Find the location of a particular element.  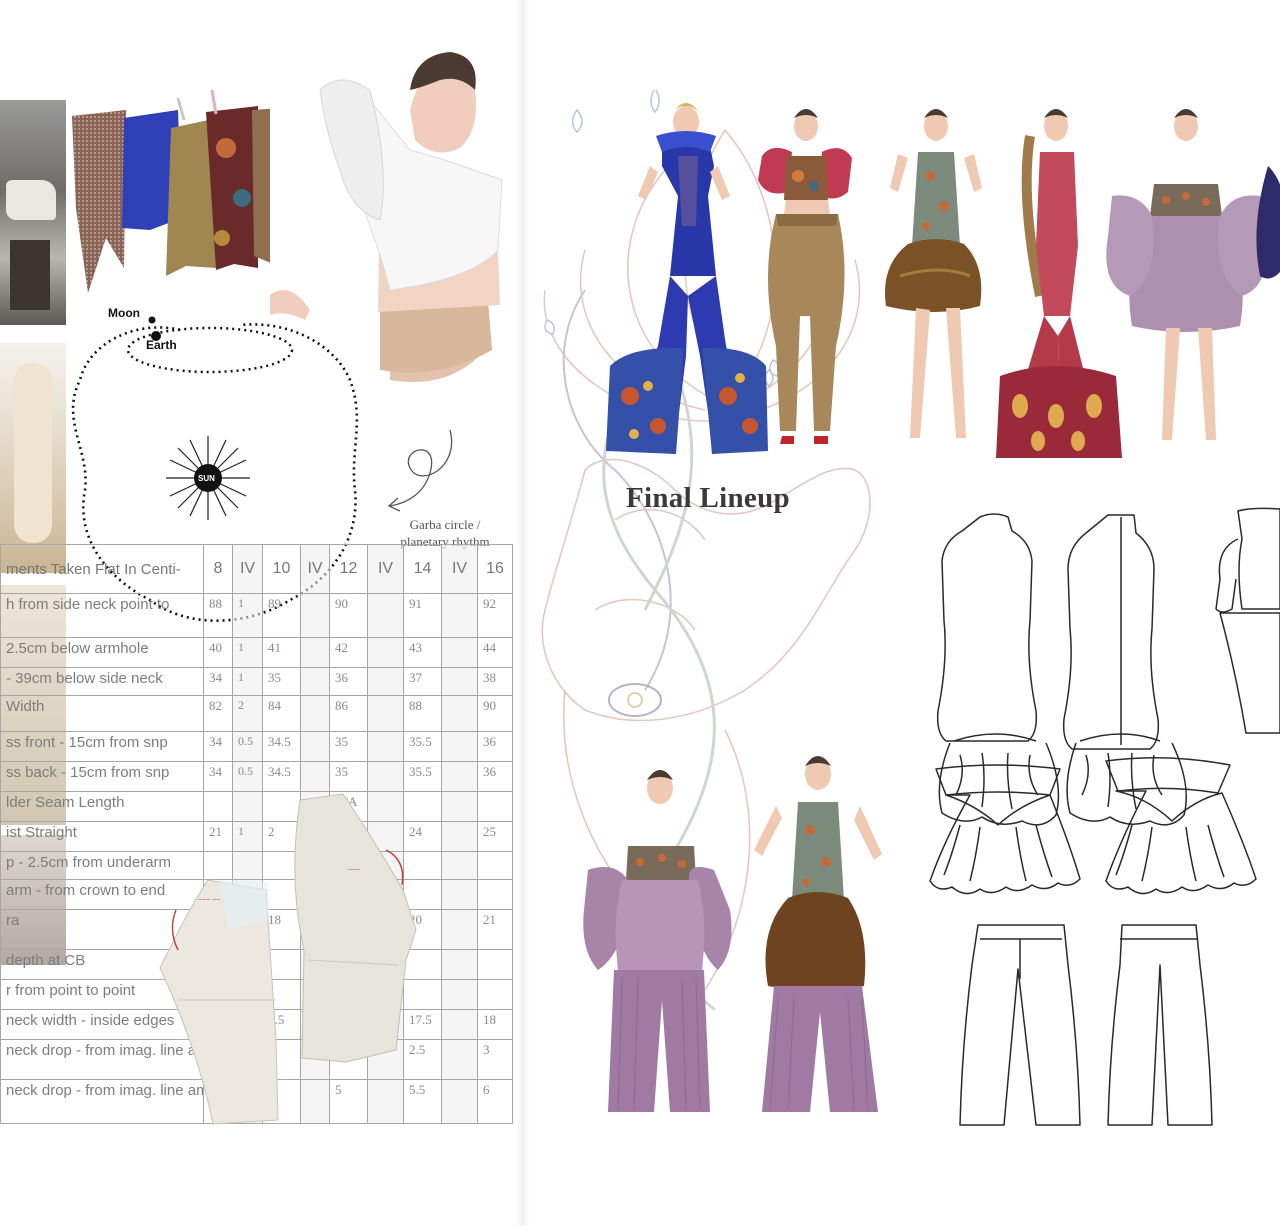

measurement-value: 92 is located at coordinates (495, 615).